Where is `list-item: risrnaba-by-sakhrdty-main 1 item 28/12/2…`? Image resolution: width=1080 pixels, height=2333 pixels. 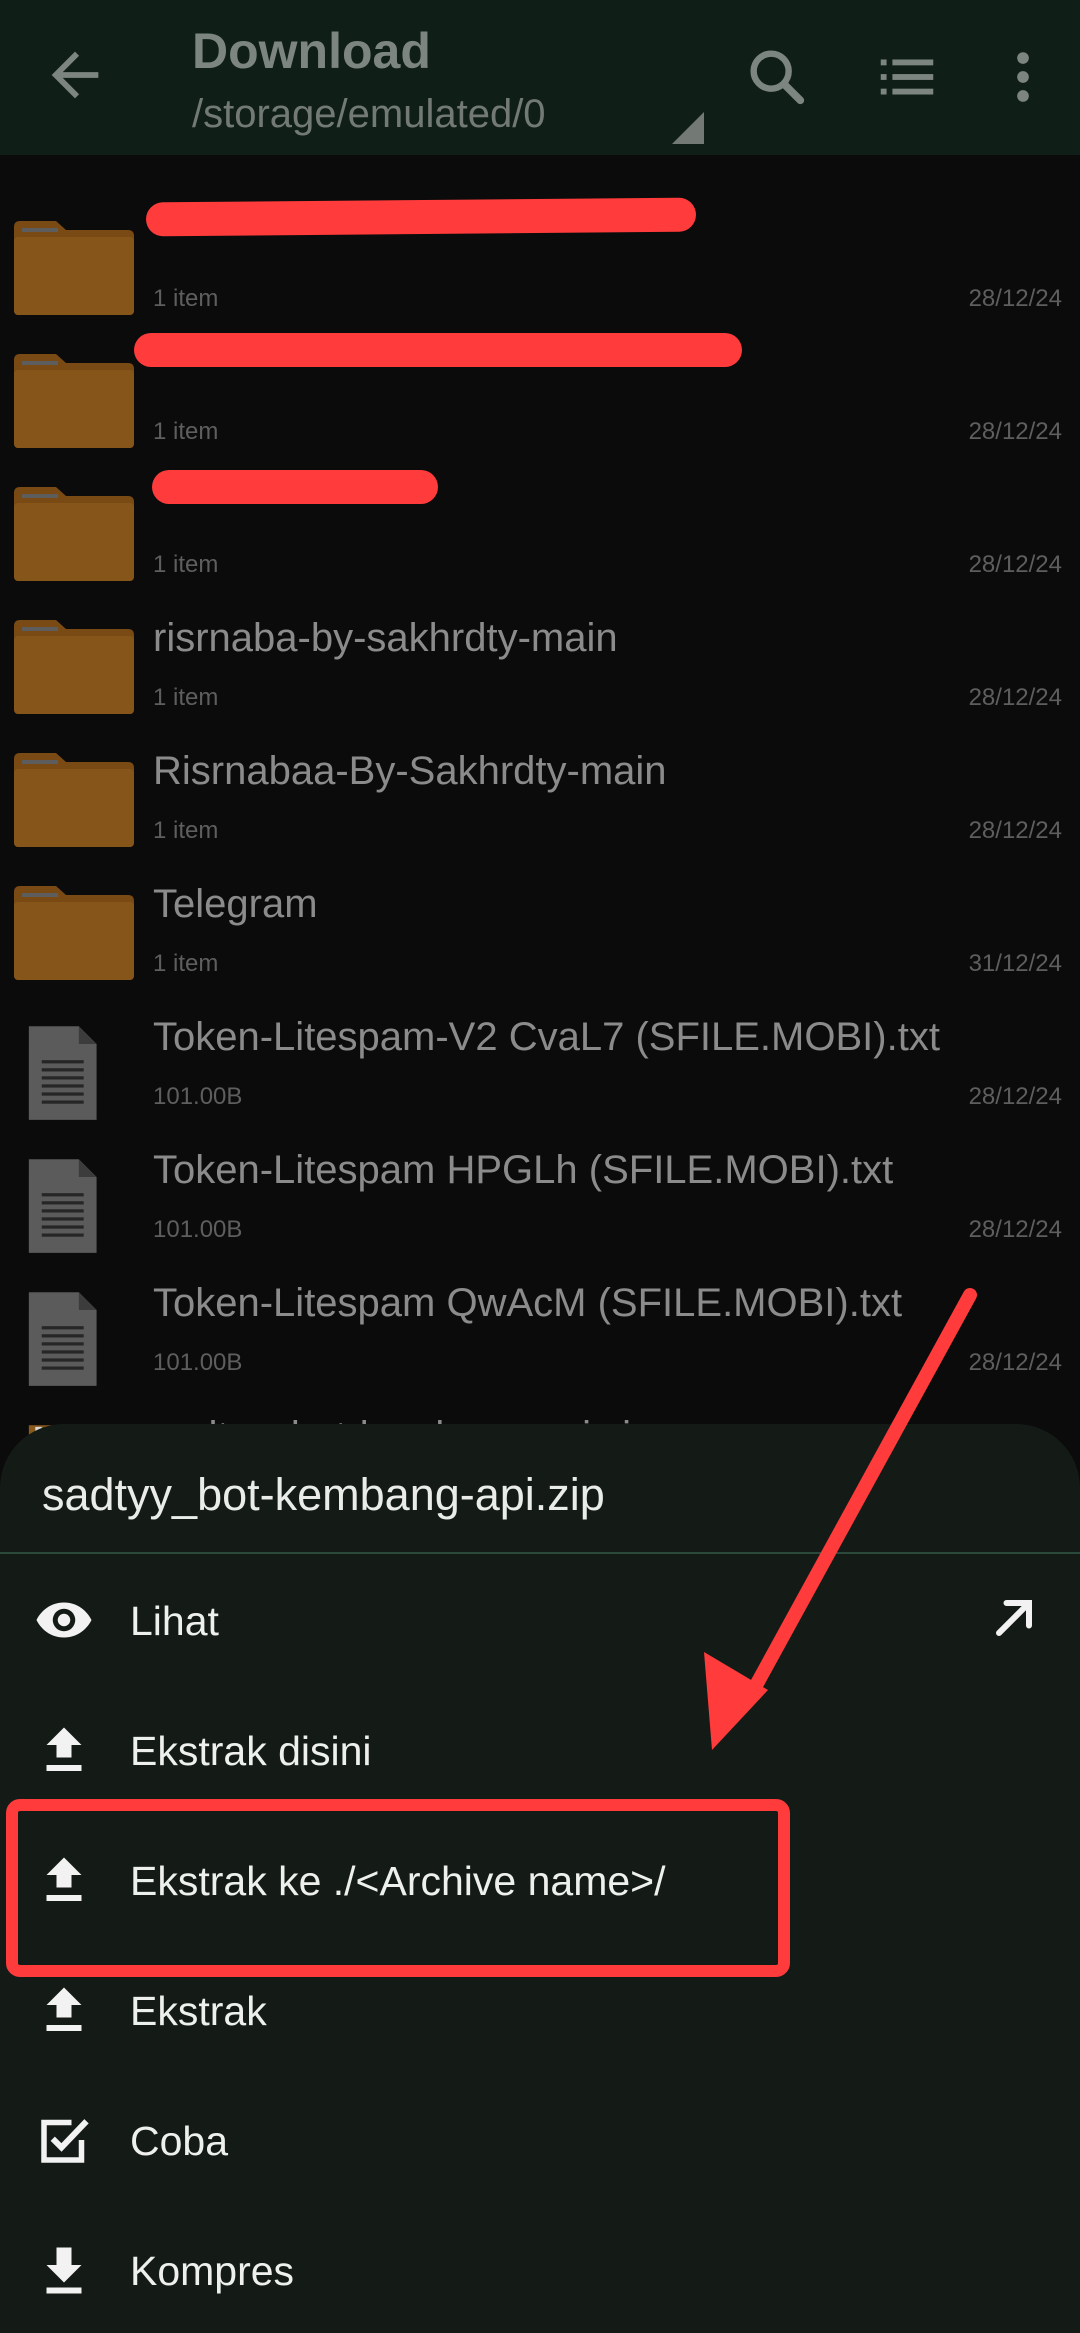 list-item: risrnaba-by-sakhrdty-main 1 item 28/12/2… is located at coordinates (540, 647).